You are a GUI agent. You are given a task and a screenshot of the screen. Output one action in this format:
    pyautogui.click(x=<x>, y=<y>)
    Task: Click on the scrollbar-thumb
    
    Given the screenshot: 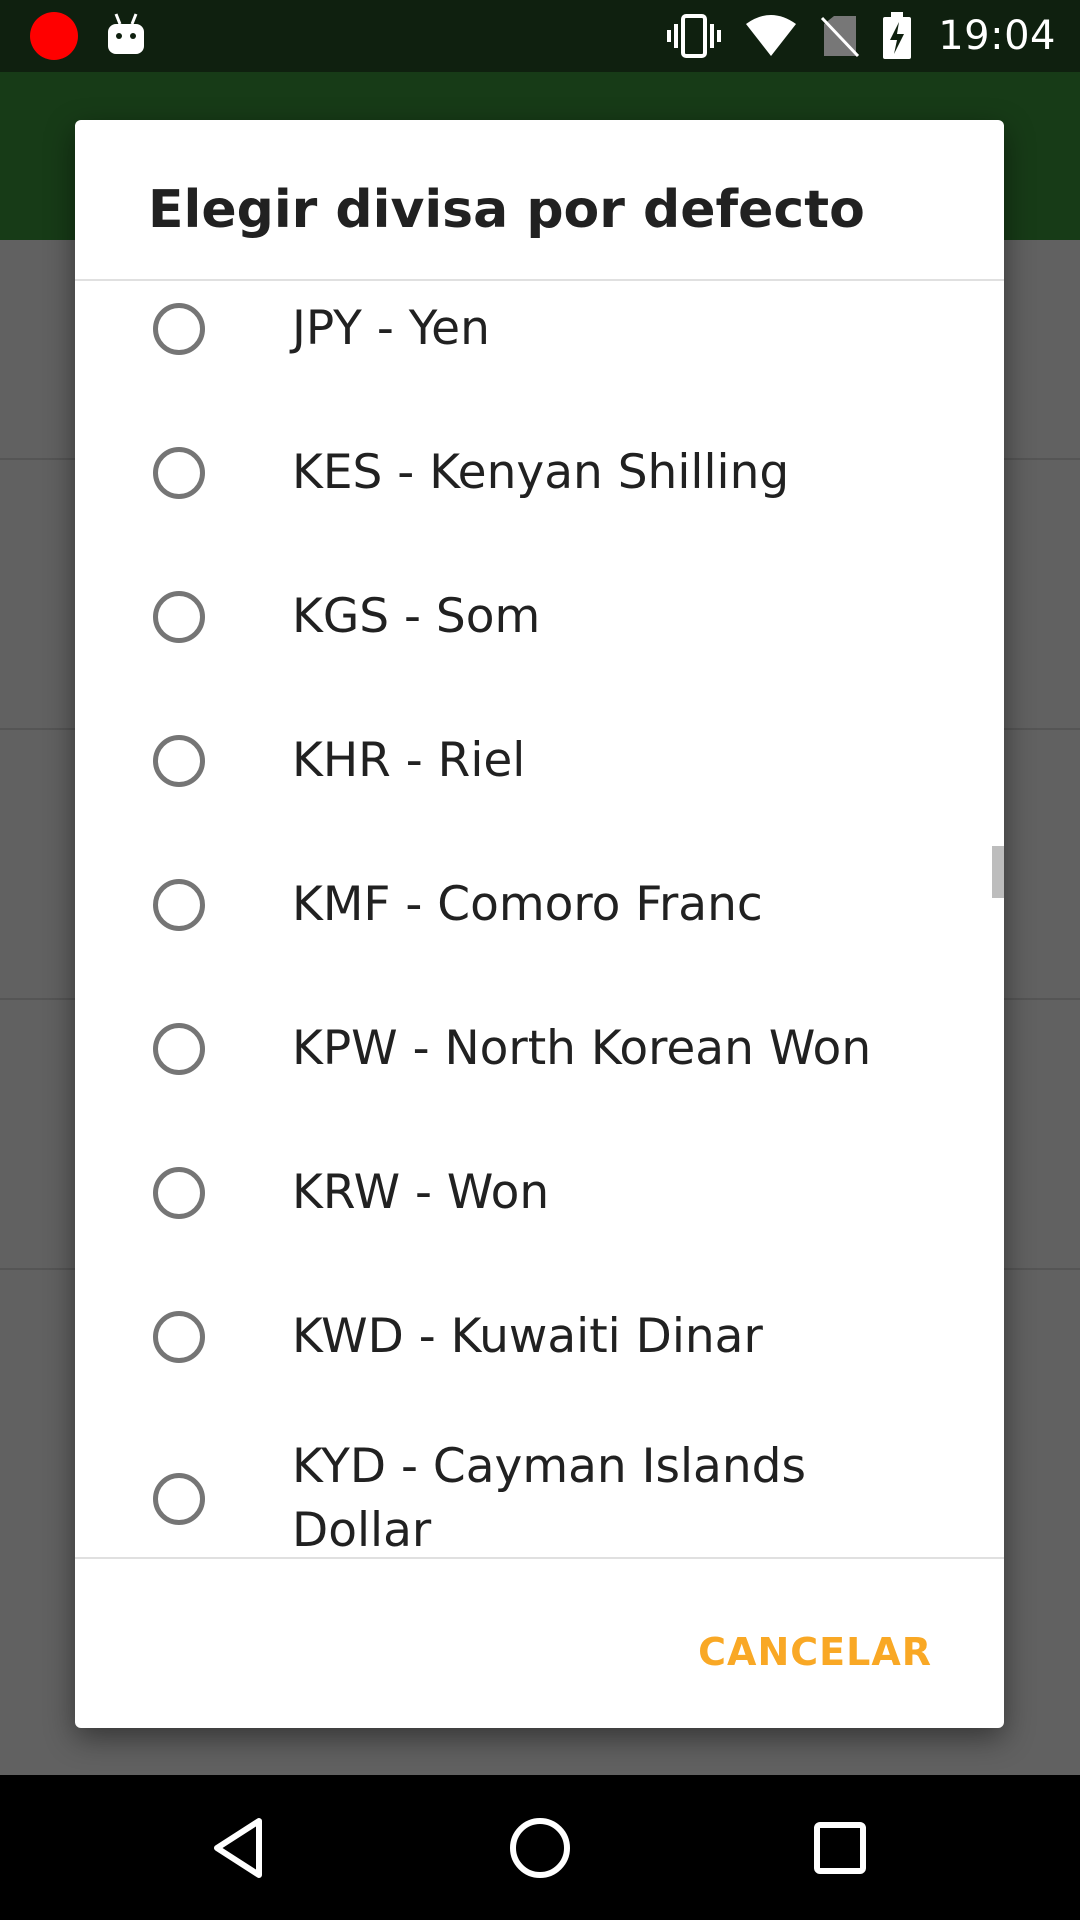 What is the action you would take?
    pyautogui.click(x=998, y=872)
    